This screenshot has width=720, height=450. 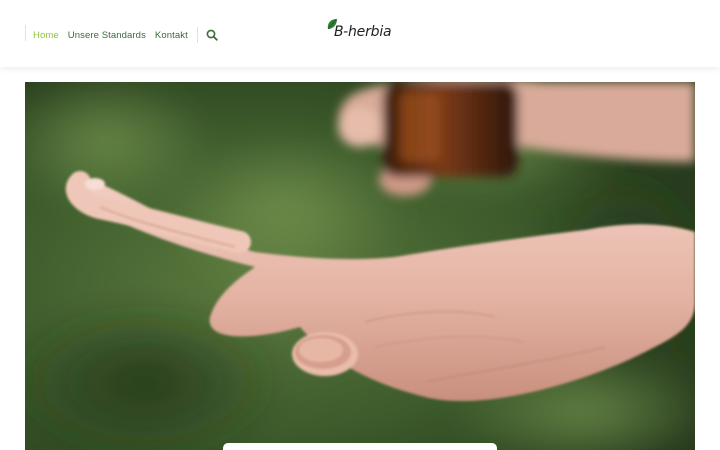 I want to click on site-logo: B-herbia, so click(x=359, y=31).